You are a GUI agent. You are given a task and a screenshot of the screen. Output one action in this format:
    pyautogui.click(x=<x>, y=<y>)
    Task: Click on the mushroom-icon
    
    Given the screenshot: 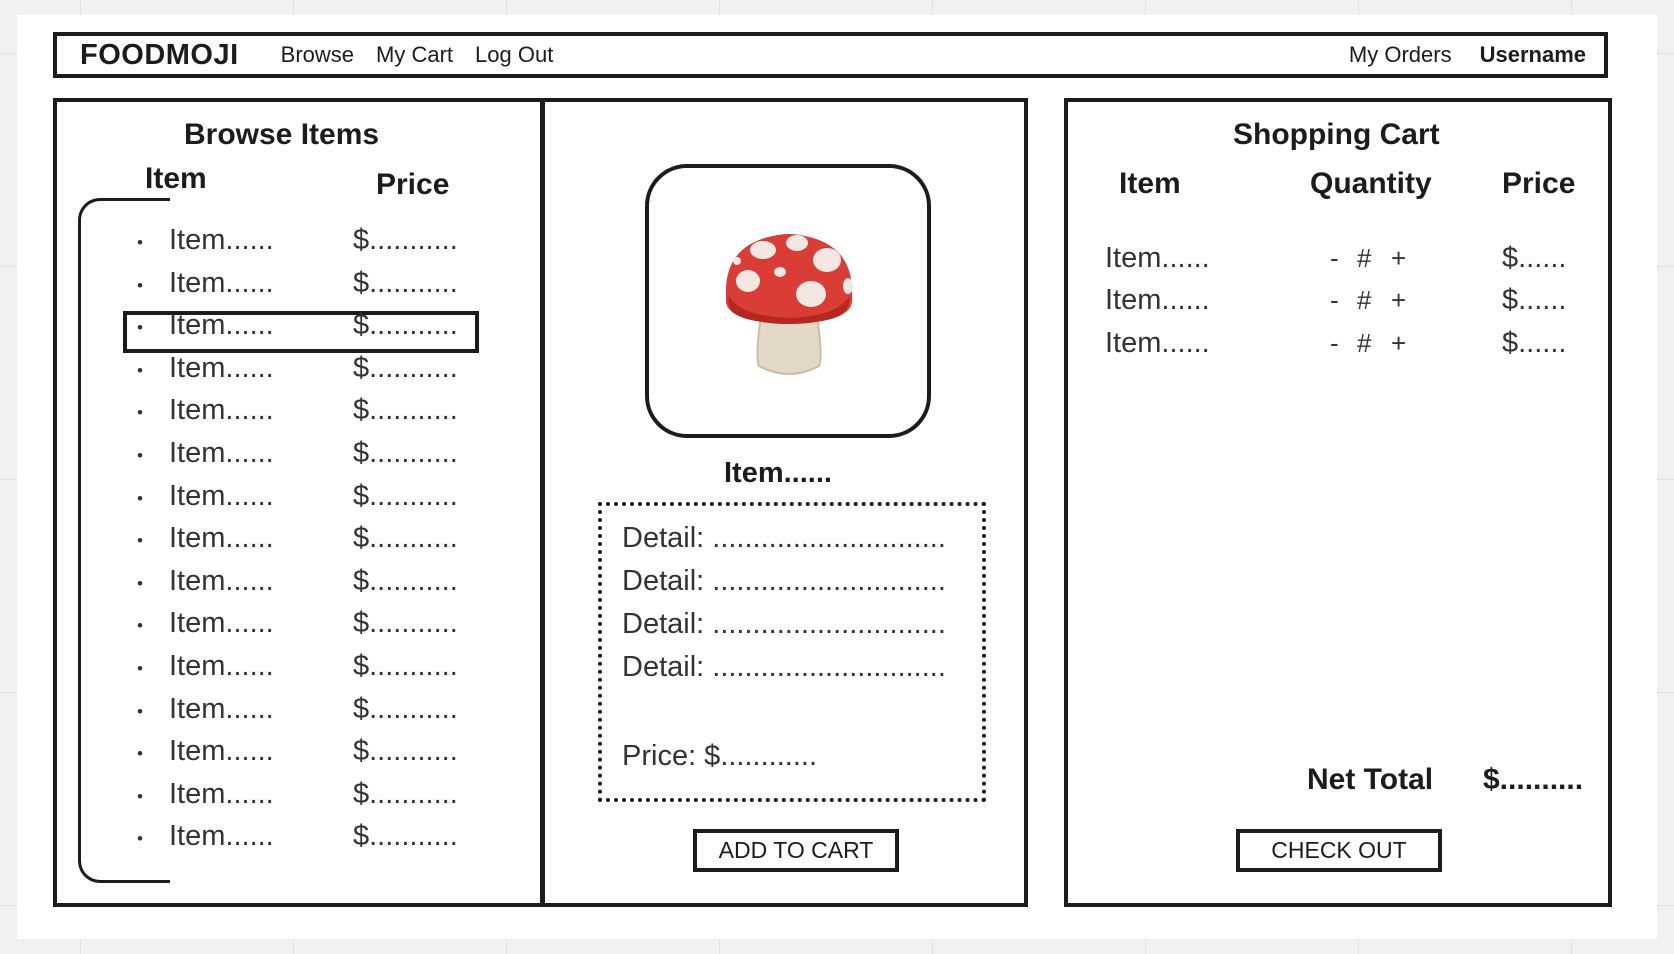 What is the action you would take?
    pyautogui.click(x=789, y=304)
    